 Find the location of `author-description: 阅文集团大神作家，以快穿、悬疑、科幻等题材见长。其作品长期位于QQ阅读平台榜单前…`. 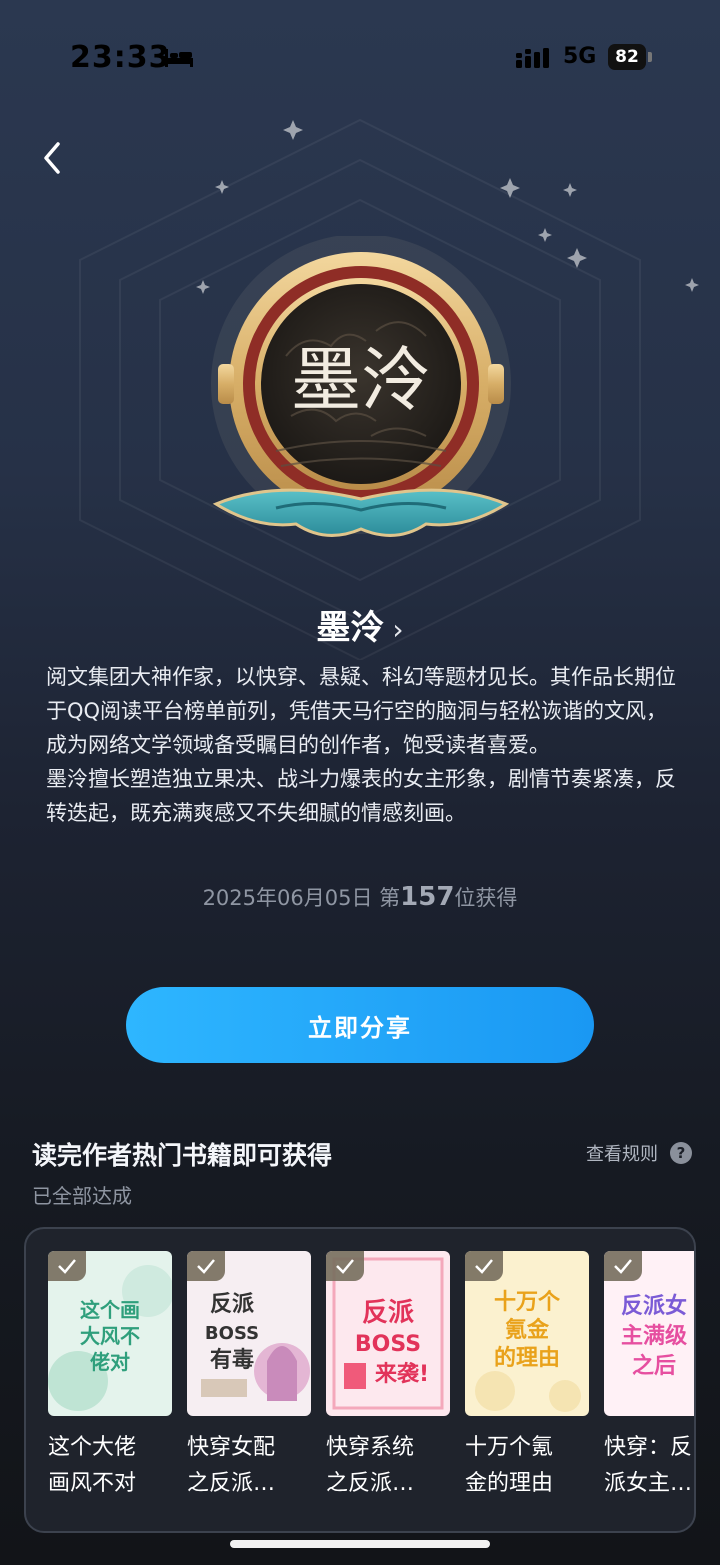

author-description: 阅文集团大神作家，以快穿、悬疑、科幻等题材见长。其作品长期位于QQ阅读平台榜单前… is located at coordinates (361, 745).